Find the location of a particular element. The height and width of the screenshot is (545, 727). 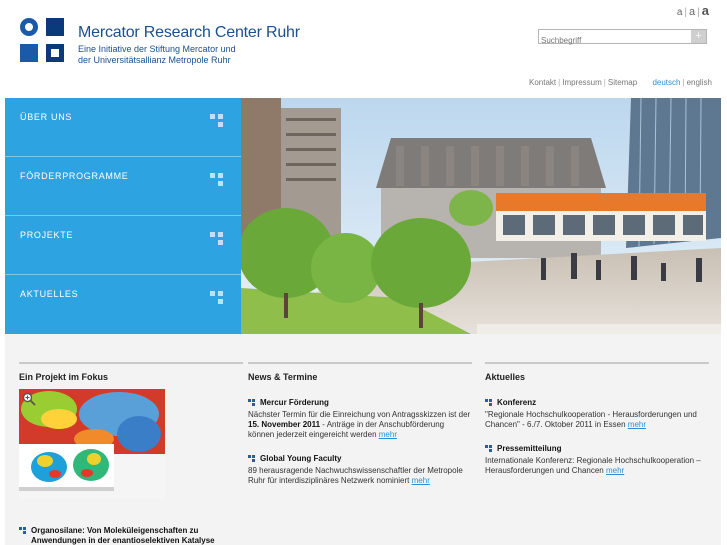

font-size-large: a is located at coordinates (705, 10).